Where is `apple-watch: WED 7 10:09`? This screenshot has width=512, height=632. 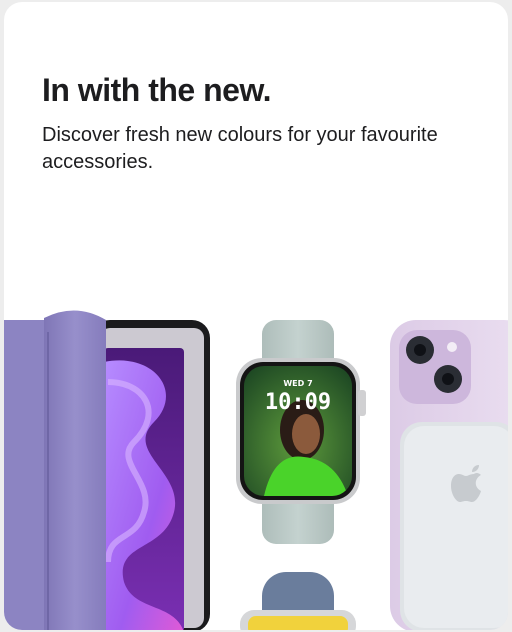 apple-watch: WED 7 10:09 is located at coordinates (301, 432).